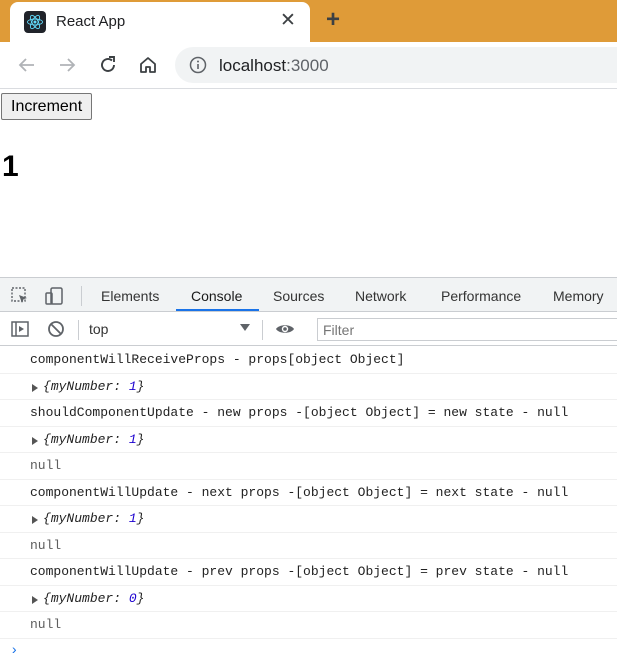 The image size is (617, 663). Describe the element at coordinates (35, 22) in the screenshot. I see `react-logo-icon` at that location.